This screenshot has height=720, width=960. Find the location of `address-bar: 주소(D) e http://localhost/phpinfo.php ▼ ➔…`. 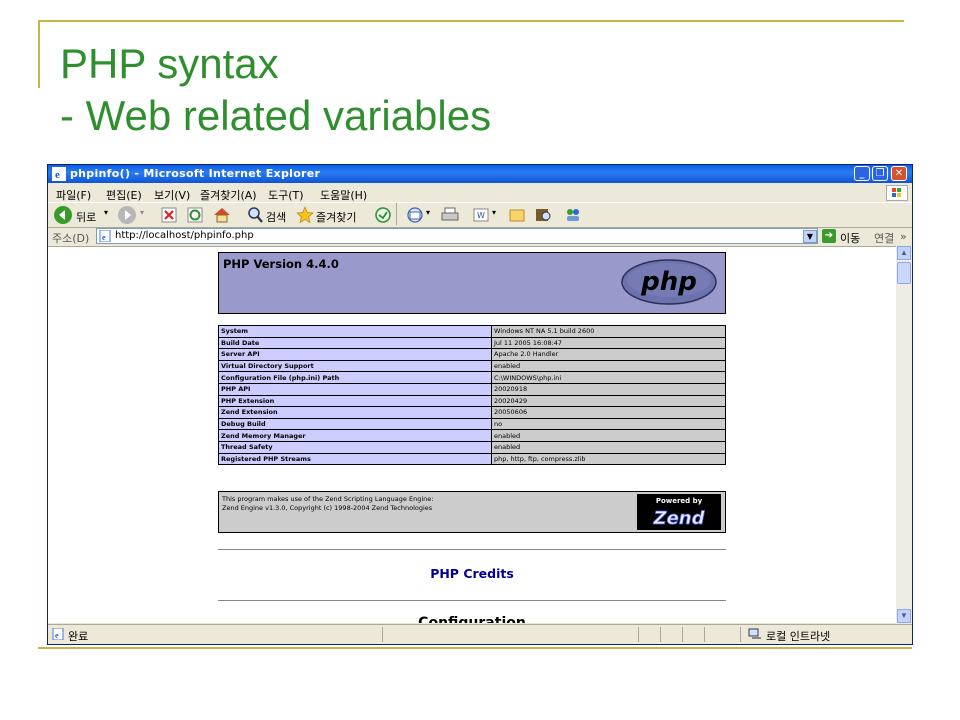

address-bar: 주소(D) e http://localhost/phpinfo.php ▼ ➔… is located at coordinates (480, 237).